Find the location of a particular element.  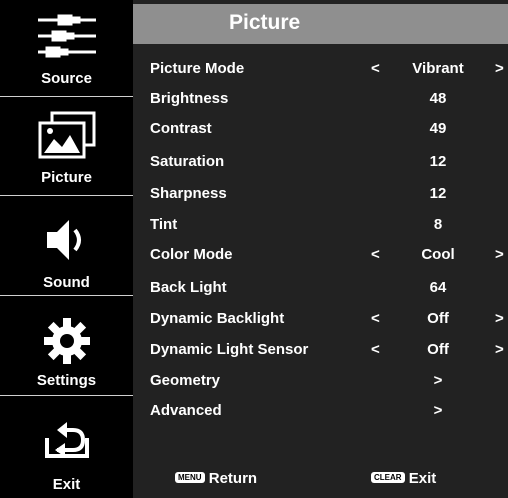

row-label: Contrast is located at coordinates (181, 128).